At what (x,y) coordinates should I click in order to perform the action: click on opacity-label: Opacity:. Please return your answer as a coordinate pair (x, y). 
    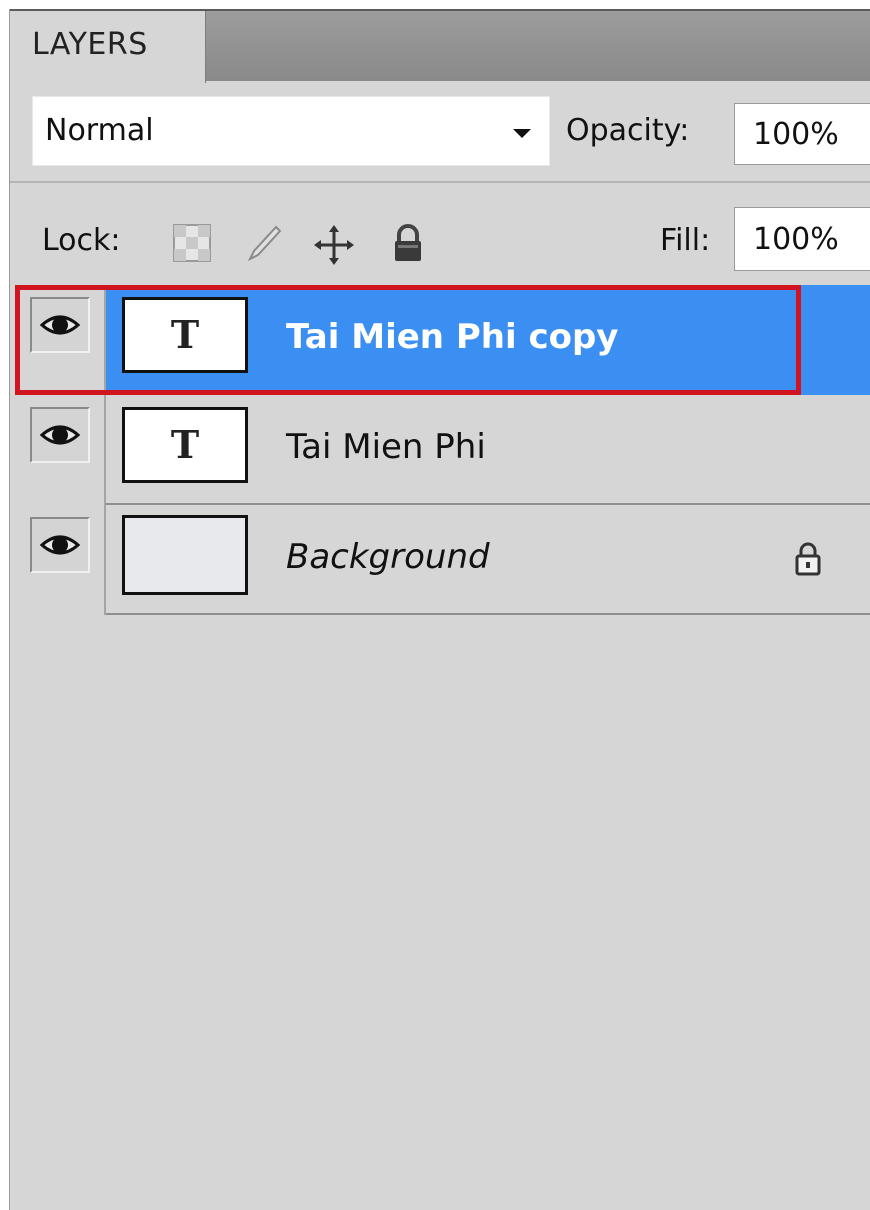
    Looking at the image, I should click on (628, 130).